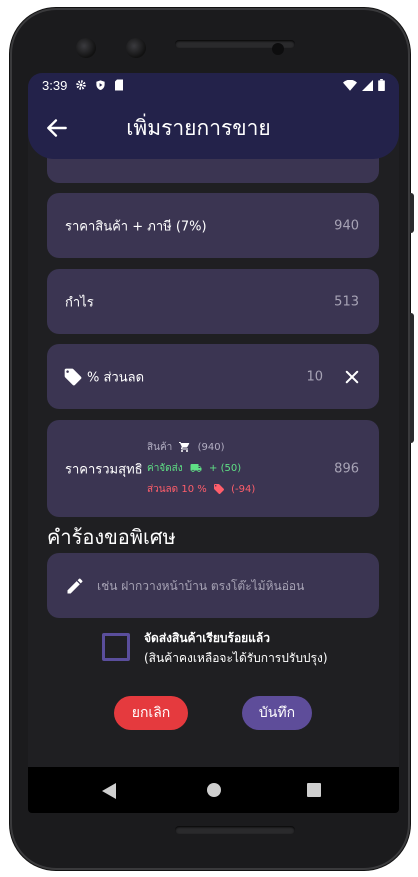  Describe the element at coordinates (151, 713) in the screenshot. I see `cancel-button: ยกเลิก` at that location.